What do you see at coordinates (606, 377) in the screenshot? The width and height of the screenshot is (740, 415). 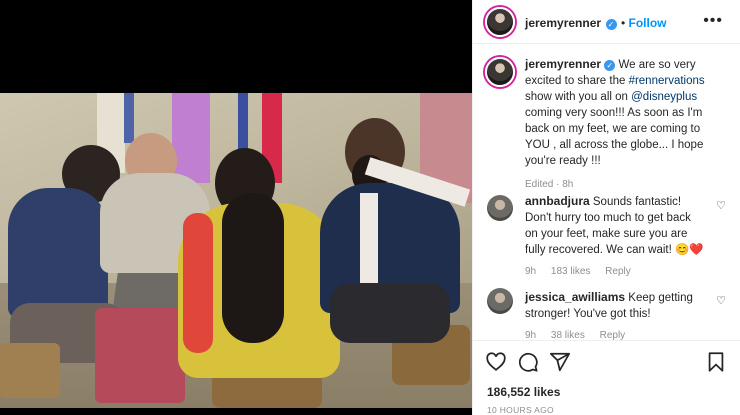 I see `post-actions: 186,552 likes 10 HOURS AGO` at bounding box center [606, 377].